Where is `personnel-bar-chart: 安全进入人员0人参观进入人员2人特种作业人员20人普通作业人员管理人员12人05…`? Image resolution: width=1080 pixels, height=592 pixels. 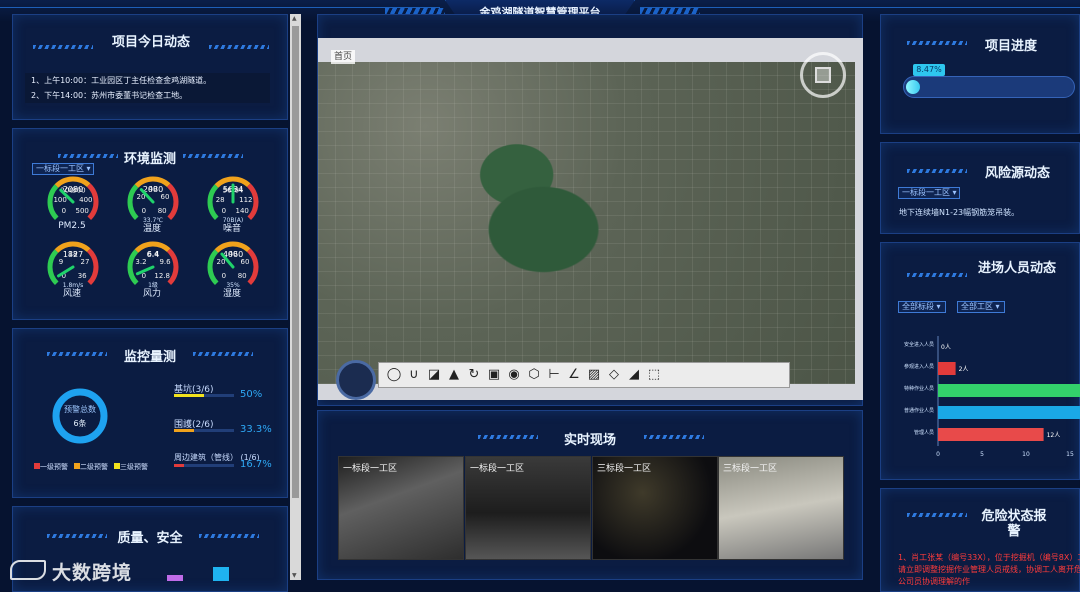 personnel-bar-chart: 安全进入人员0人参观进入人员2人特种作业人员20人普通作业人员管理人员12人05… is located at coordinates (992, 397).